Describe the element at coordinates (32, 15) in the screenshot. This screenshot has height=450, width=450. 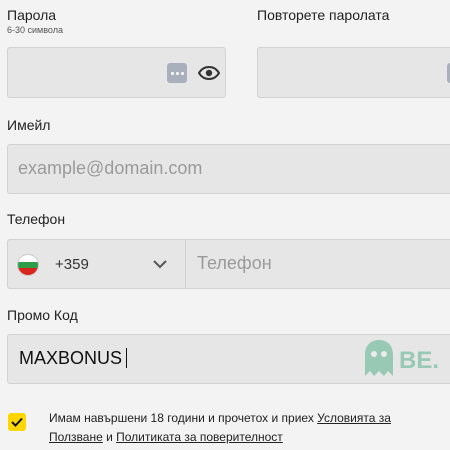
I see `password-label: Парола` at that location.